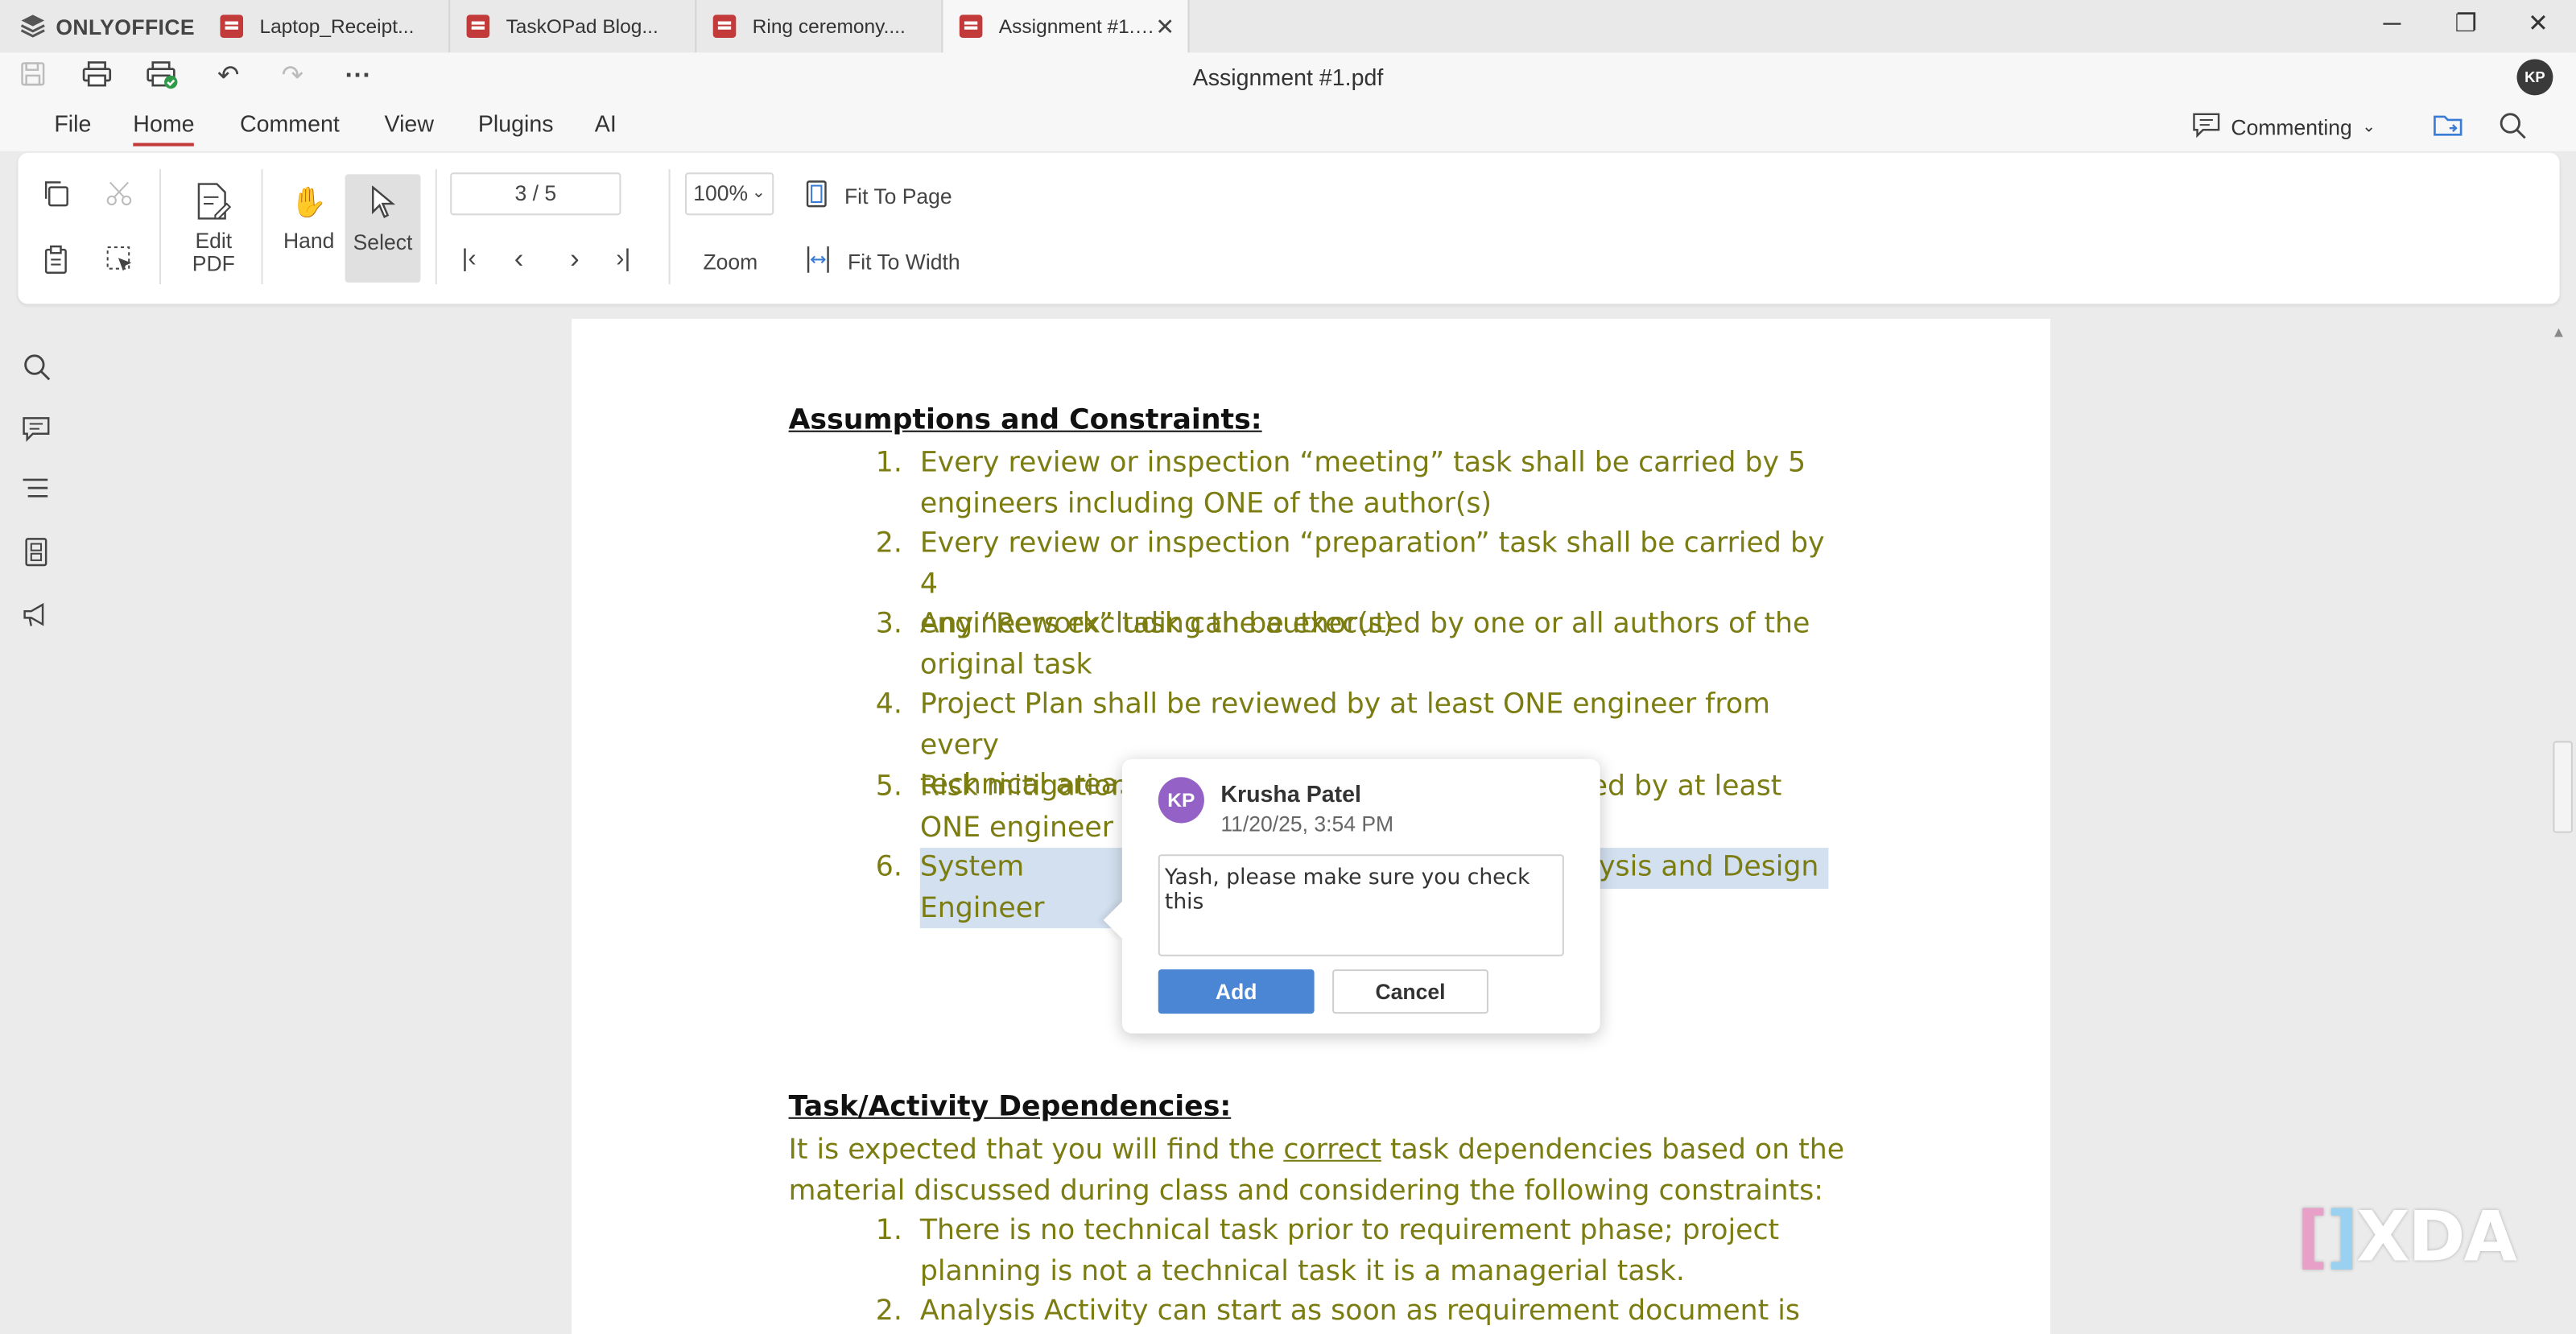 The image size is (2576, 1334). I want to click on app-brand: ONLYOFFICE, so click(126, 26).